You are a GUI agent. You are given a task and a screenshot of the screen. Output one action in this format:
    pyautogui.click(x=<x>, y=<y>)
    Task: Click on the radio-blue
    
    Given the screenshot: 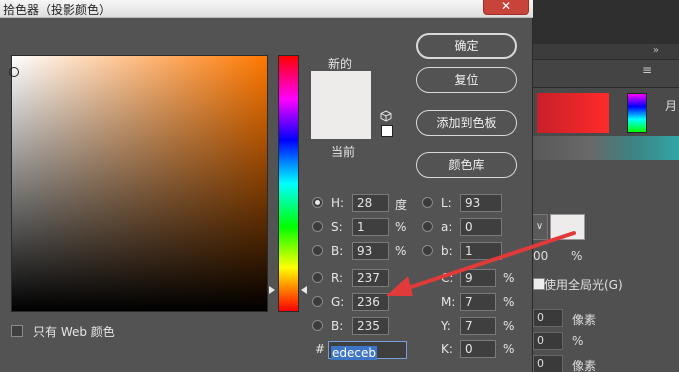 What is the action you would take?
    pyautogui.click(x=317, y=325)
    